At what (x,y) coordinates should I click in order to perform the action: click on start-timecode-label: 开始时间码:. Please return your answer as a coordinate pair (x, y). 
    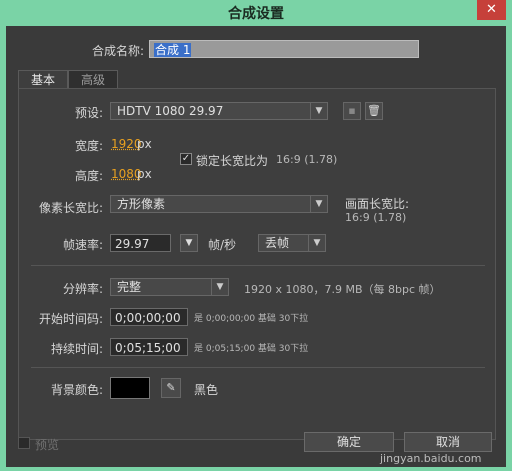
    Looking at the image, I should click on (71, 319).